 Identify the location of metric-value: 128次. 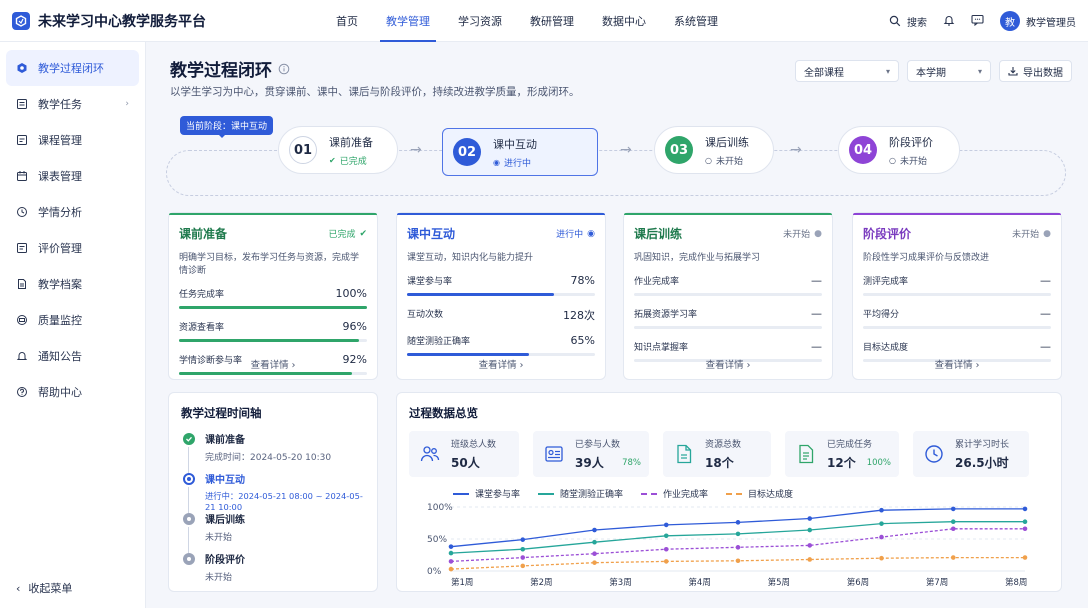
(579, 315).